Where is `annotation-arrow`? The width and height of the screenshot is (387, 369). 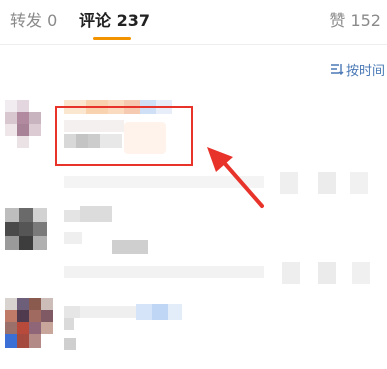
annotation-arrow is located at coordinates (235, 177).